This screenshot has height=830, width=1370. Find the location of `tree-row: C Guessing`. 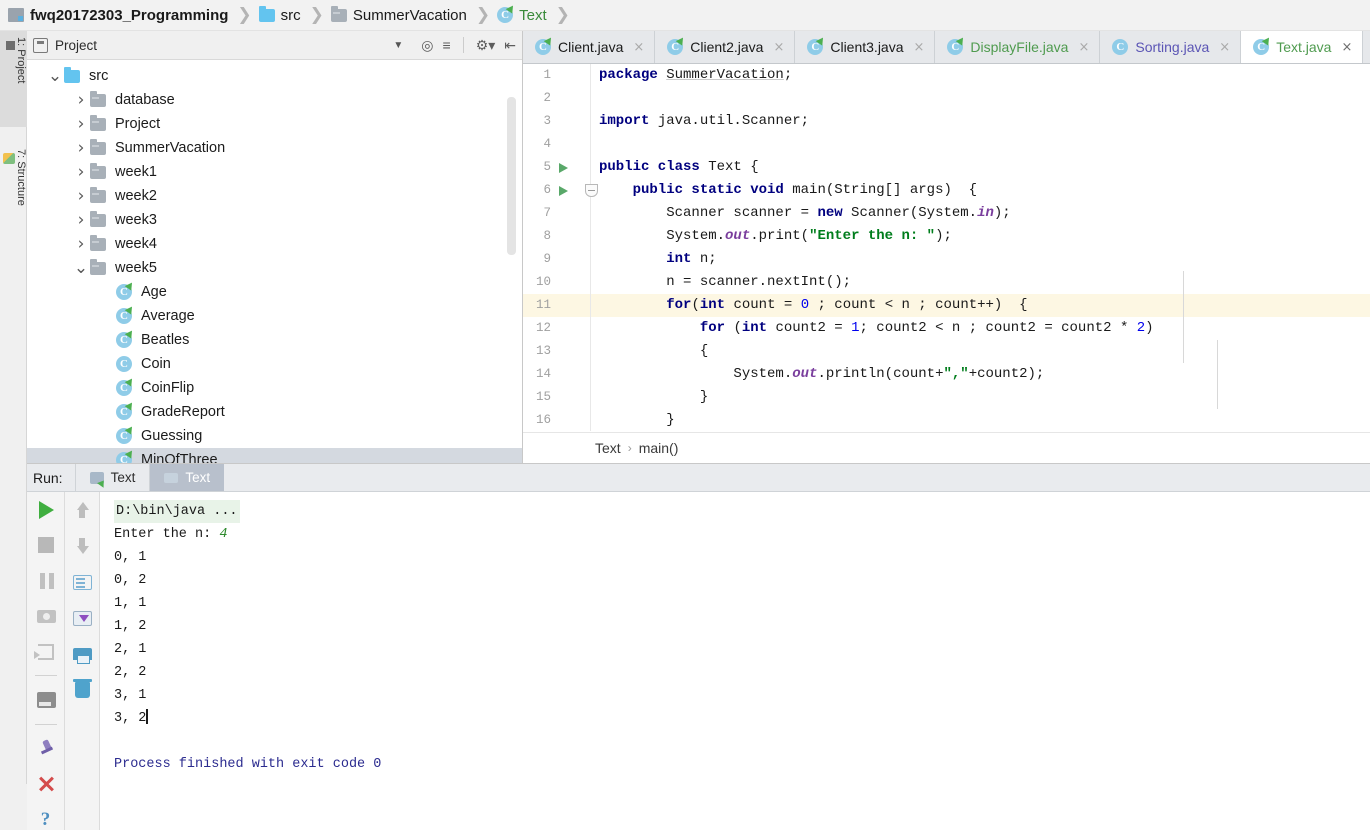

tree-row: C Guessing is located at coordinates (274, 436).